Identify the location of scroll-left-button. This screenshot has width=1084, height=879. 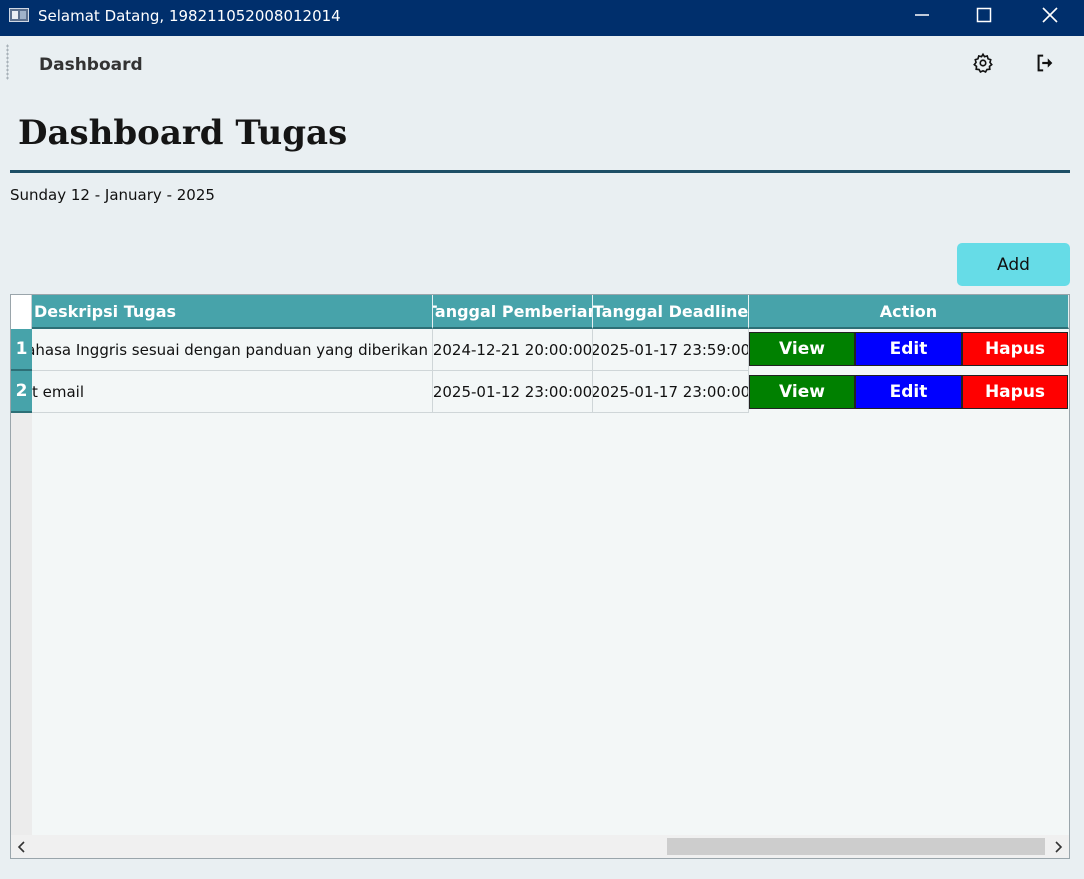
(22, 846).